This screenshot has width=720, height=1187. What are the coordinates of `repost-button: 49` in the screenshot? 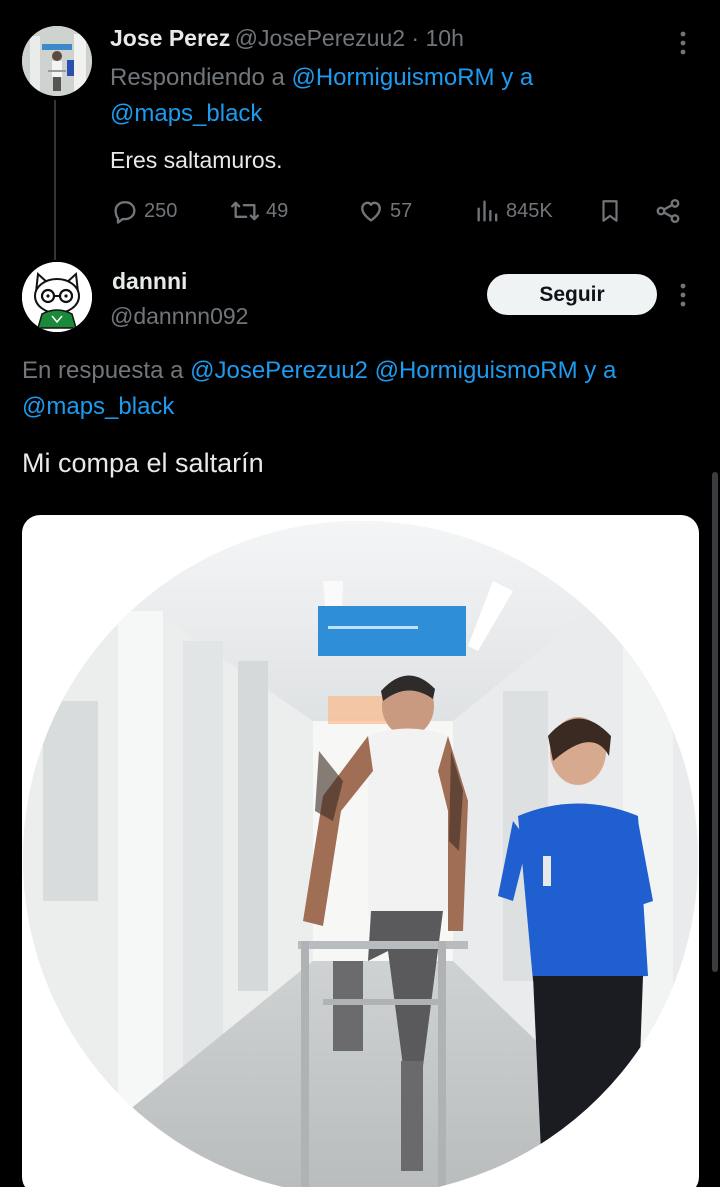 It's located at (258, 211).